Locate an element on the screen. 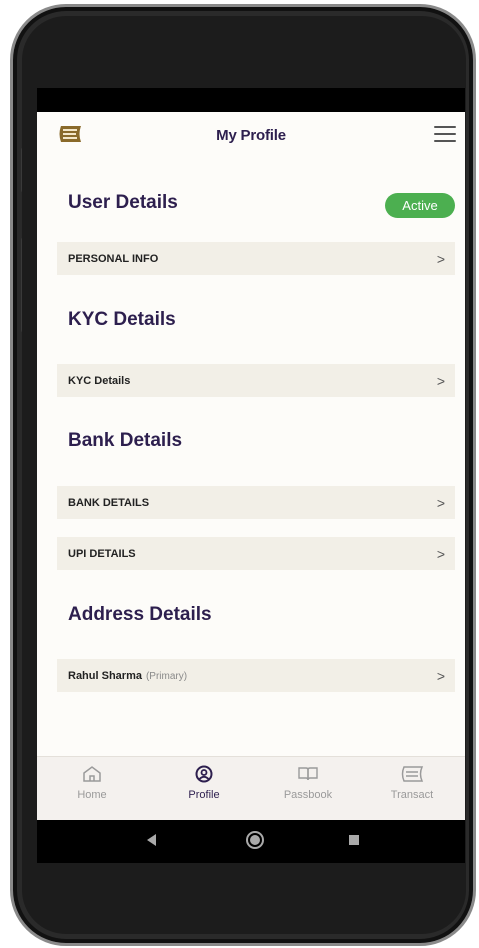 The image size is (479, 948). transact-icon is located at coordinates (412, 774).